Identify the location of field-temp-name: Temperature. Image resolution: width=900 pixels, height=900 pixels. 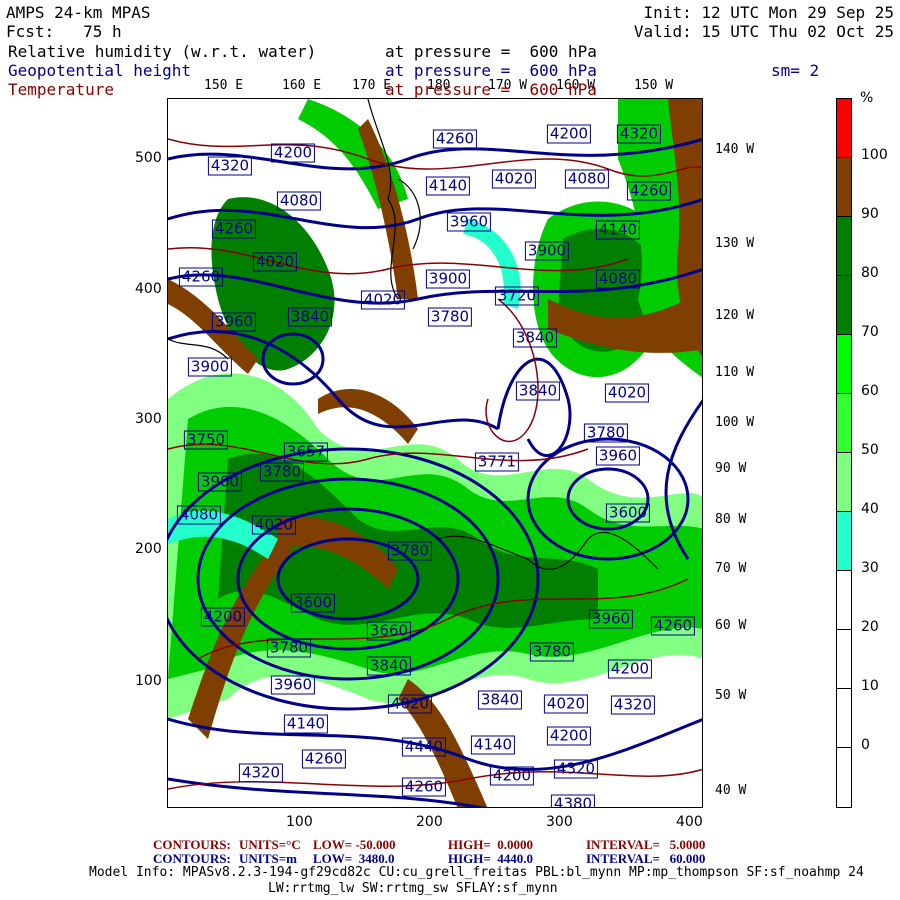
(61, 89).